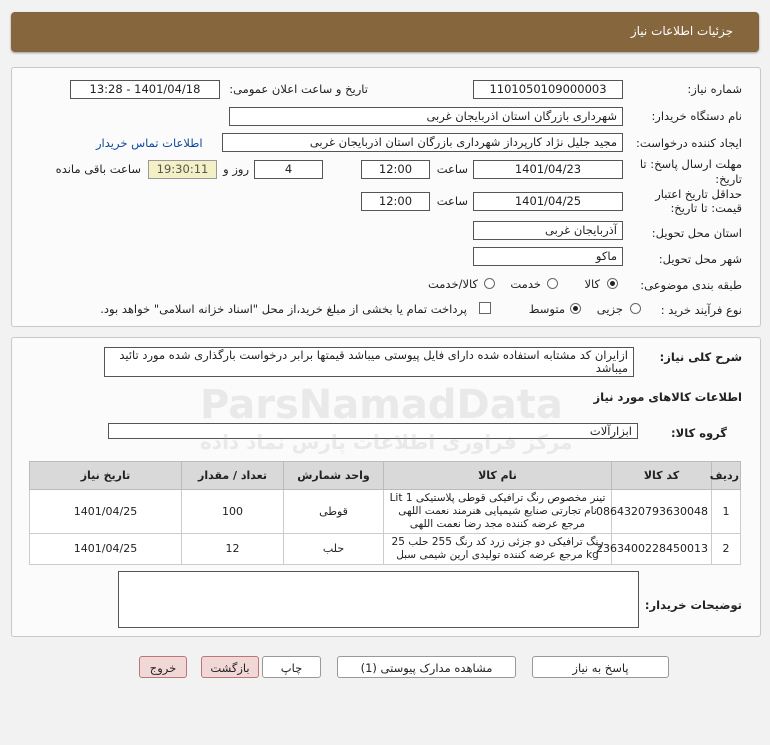 The image size is (770, 745). I want to click on buyer-contact-link: اطلاعات تماس خریدار, so click(149, 143).